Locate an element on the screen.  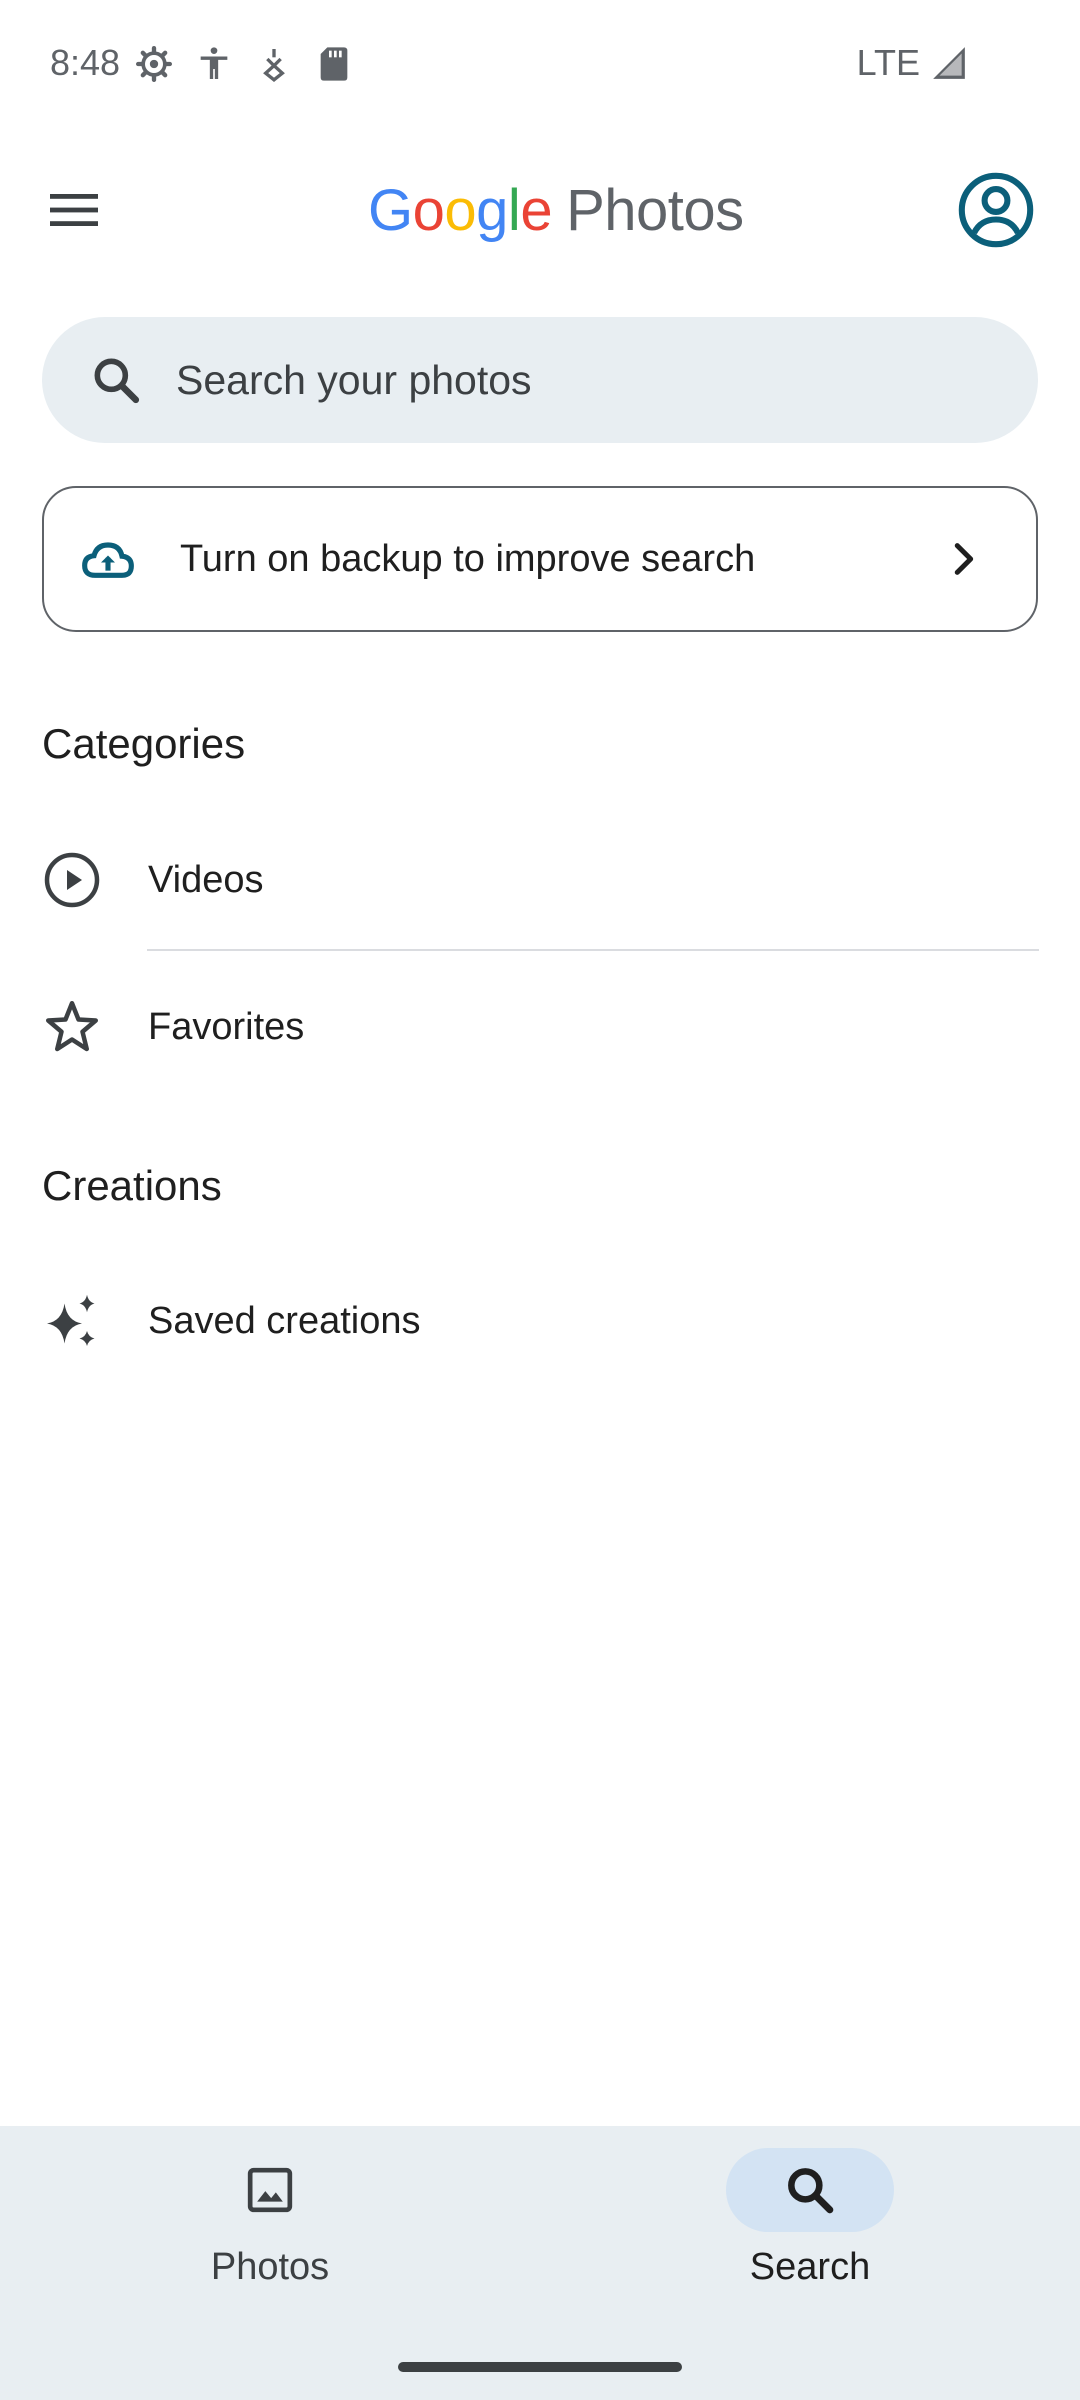
network-type: LTE is located at coordinates (888, 62).